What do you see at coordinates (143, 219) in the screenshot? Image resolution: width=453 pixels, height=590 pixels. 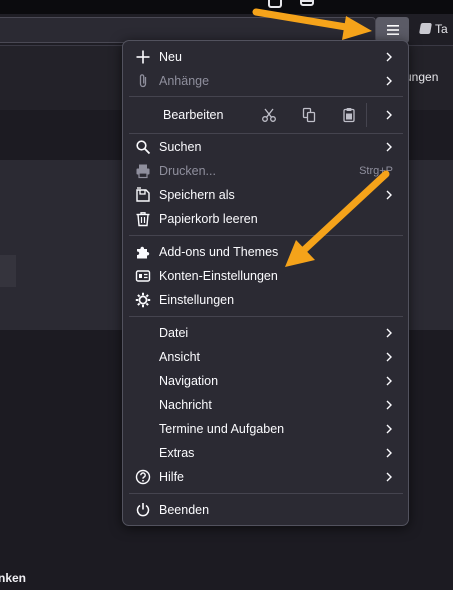 I see `trash-icon` at bounding box center [143, 219].